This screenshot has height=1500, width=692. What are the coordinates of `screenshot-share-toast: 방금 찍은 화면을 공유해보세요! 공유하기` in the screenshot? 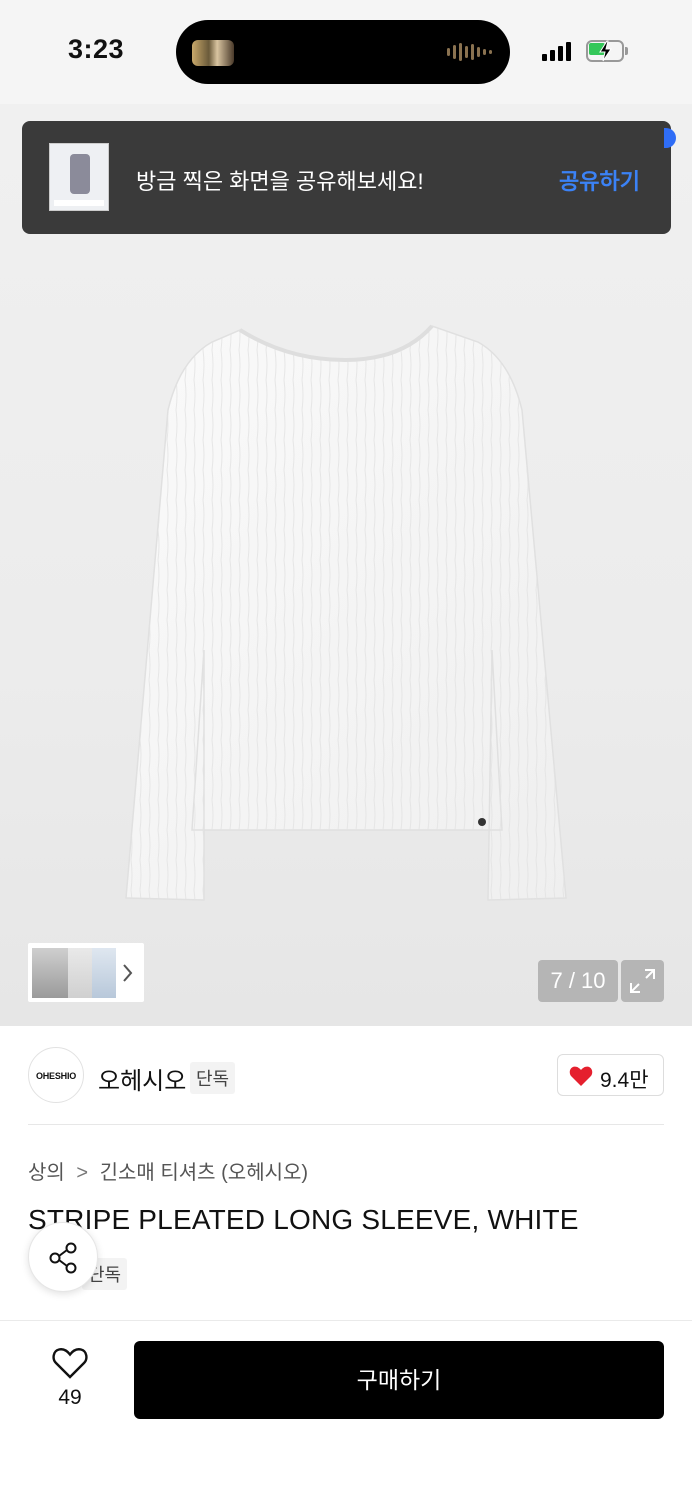 It's located at (346, 177).